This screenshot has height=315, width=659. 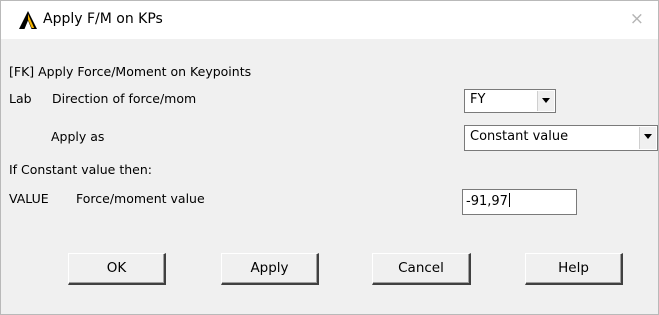 What do you see at coordinates (124, 98) in the screenshot?
I see `direction-label: Direction of force/mom` at bounding box center [124, 98].